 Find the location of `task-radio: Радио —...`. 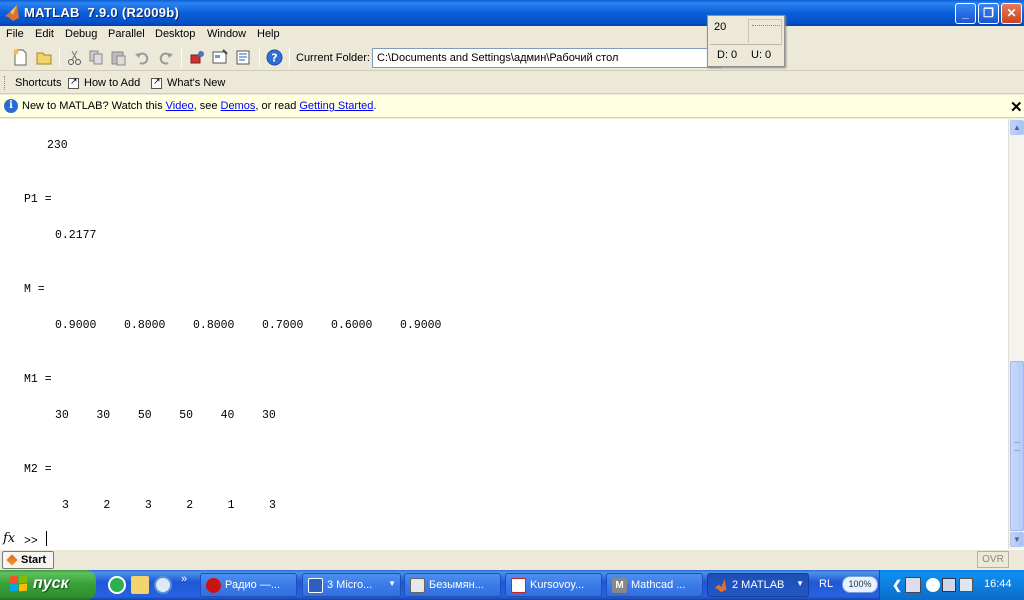

task-radio: Радио —... is located at coordinates (248, 585).